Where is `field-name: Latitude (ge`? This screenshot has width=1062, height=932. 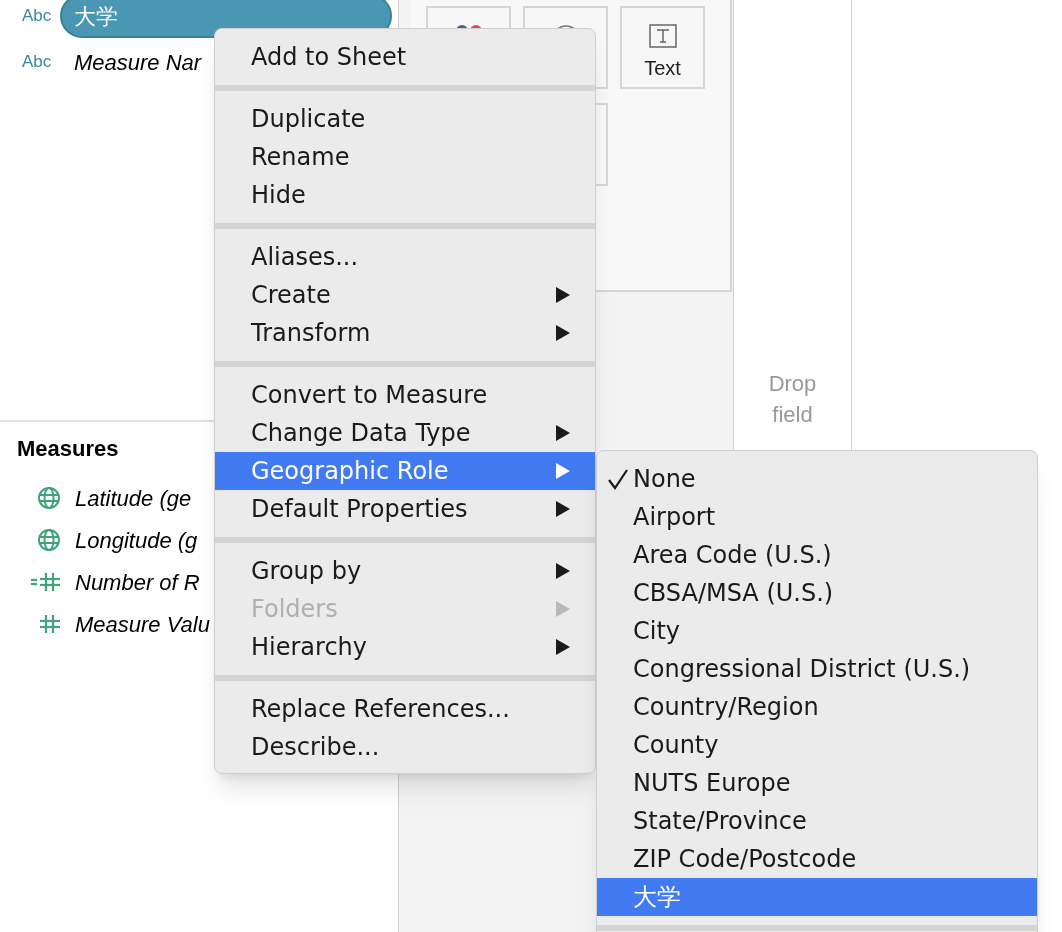
field-name: Latitude (ge is located at coordinates (133, 498).